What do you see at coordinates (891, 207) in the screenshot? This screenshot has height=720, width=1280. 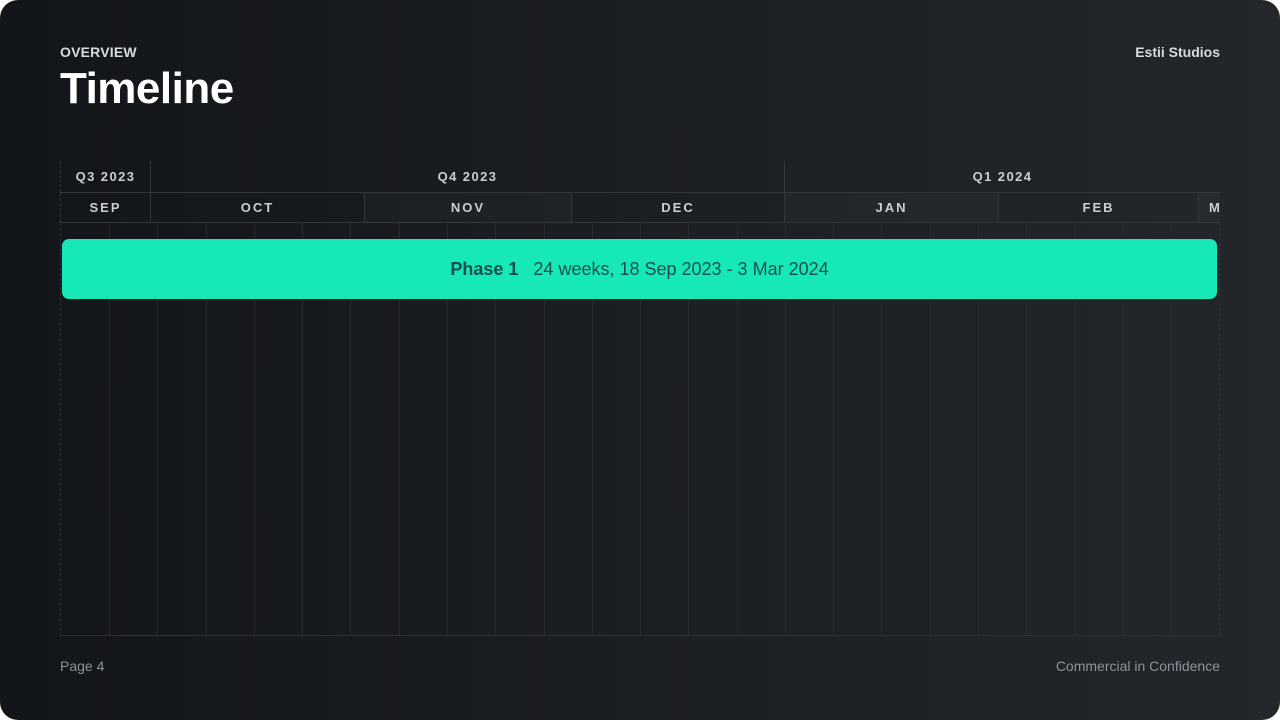 I see `month-jan: JAN` at bounding box center [891, 207].